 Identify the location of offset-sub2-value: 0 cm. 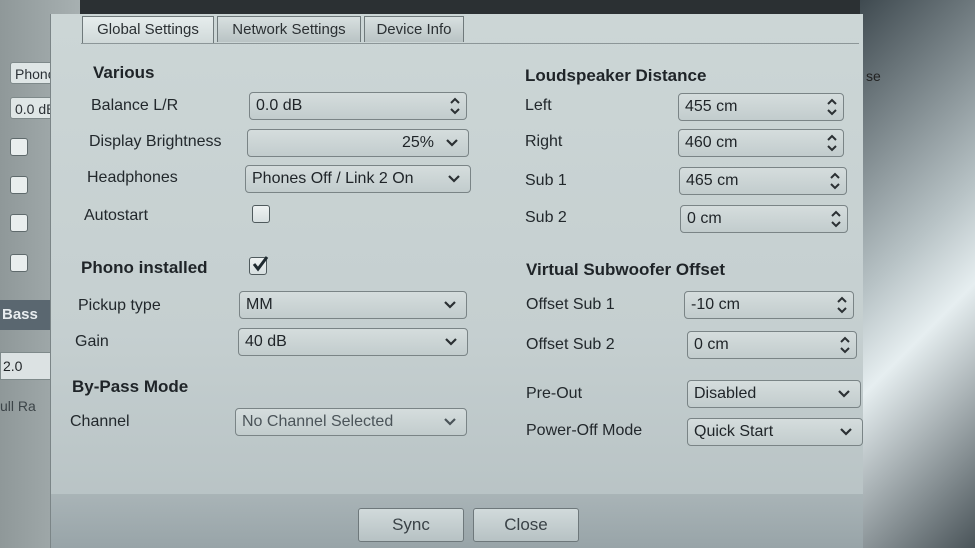
(711, 344).